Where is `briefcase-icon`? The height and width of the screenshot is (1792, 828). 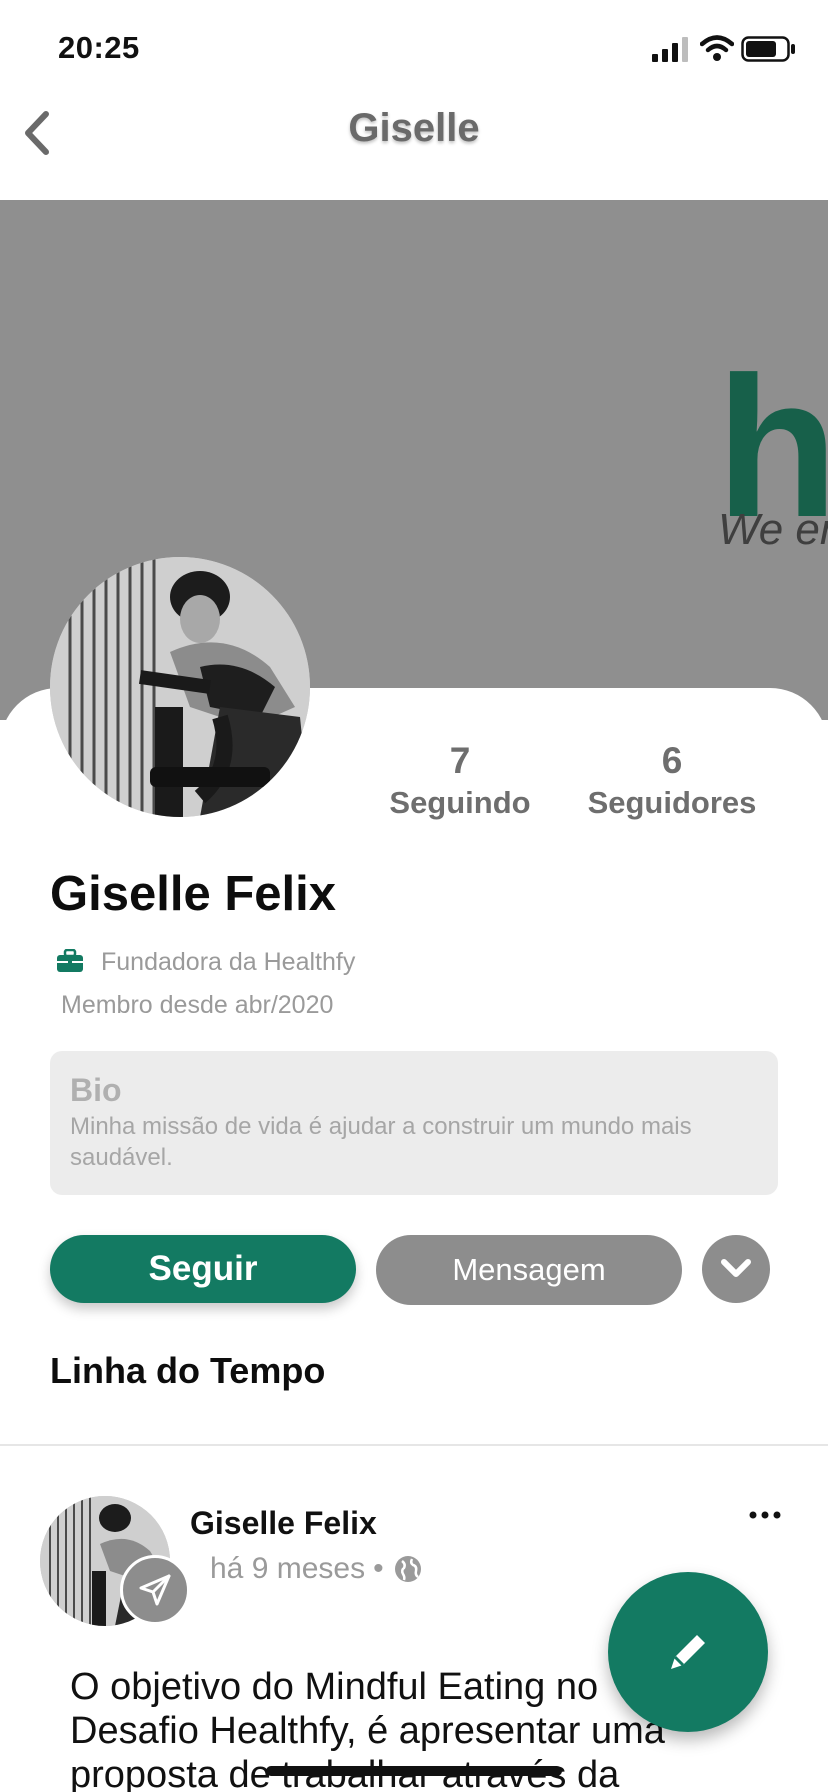 briefcase-icon is located at coordinates (70, 960).